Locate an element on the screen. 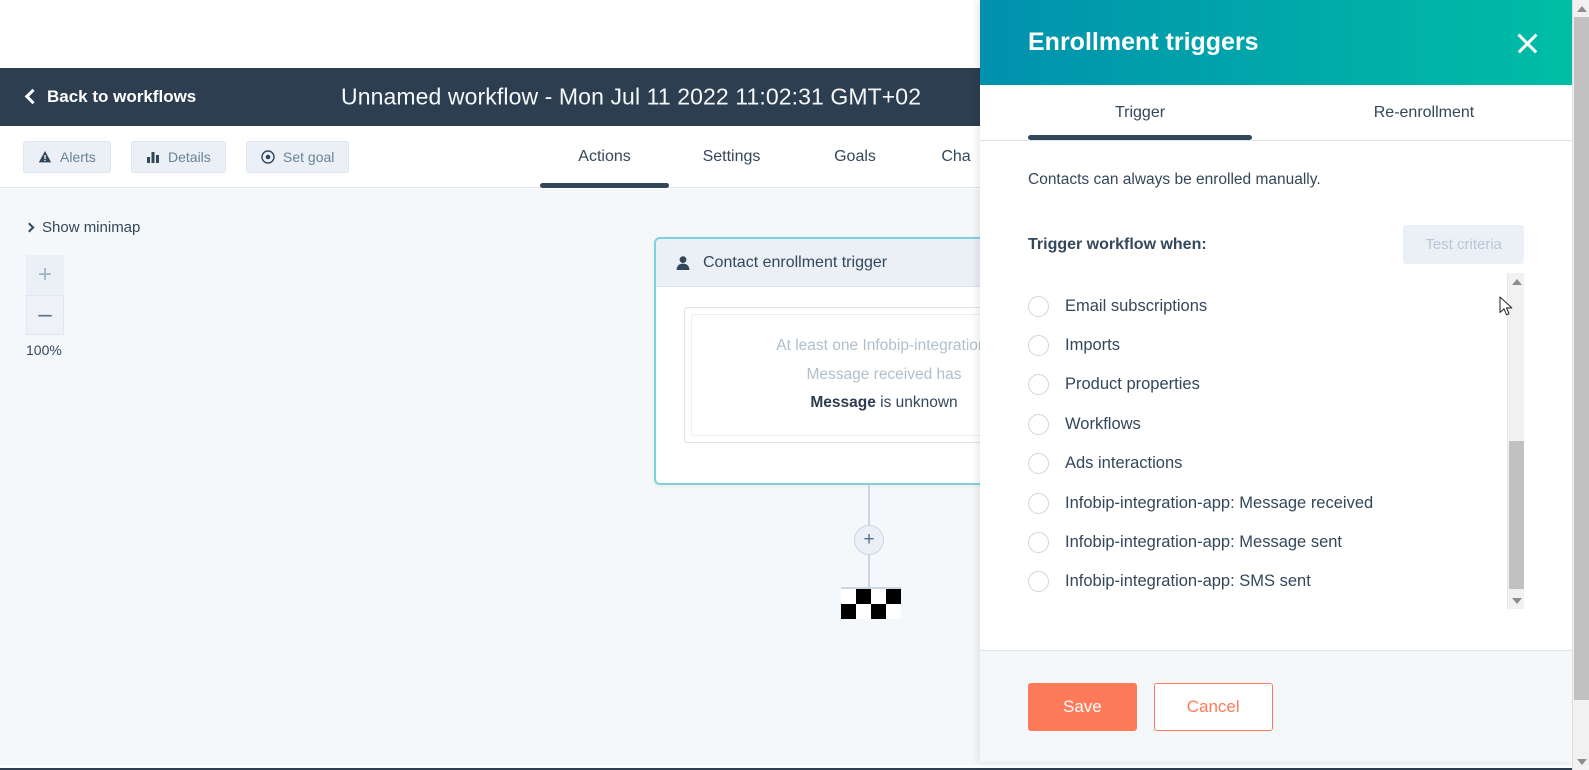  trigger-option-label: Email subscriptions is located at coordinates (1136, 305).